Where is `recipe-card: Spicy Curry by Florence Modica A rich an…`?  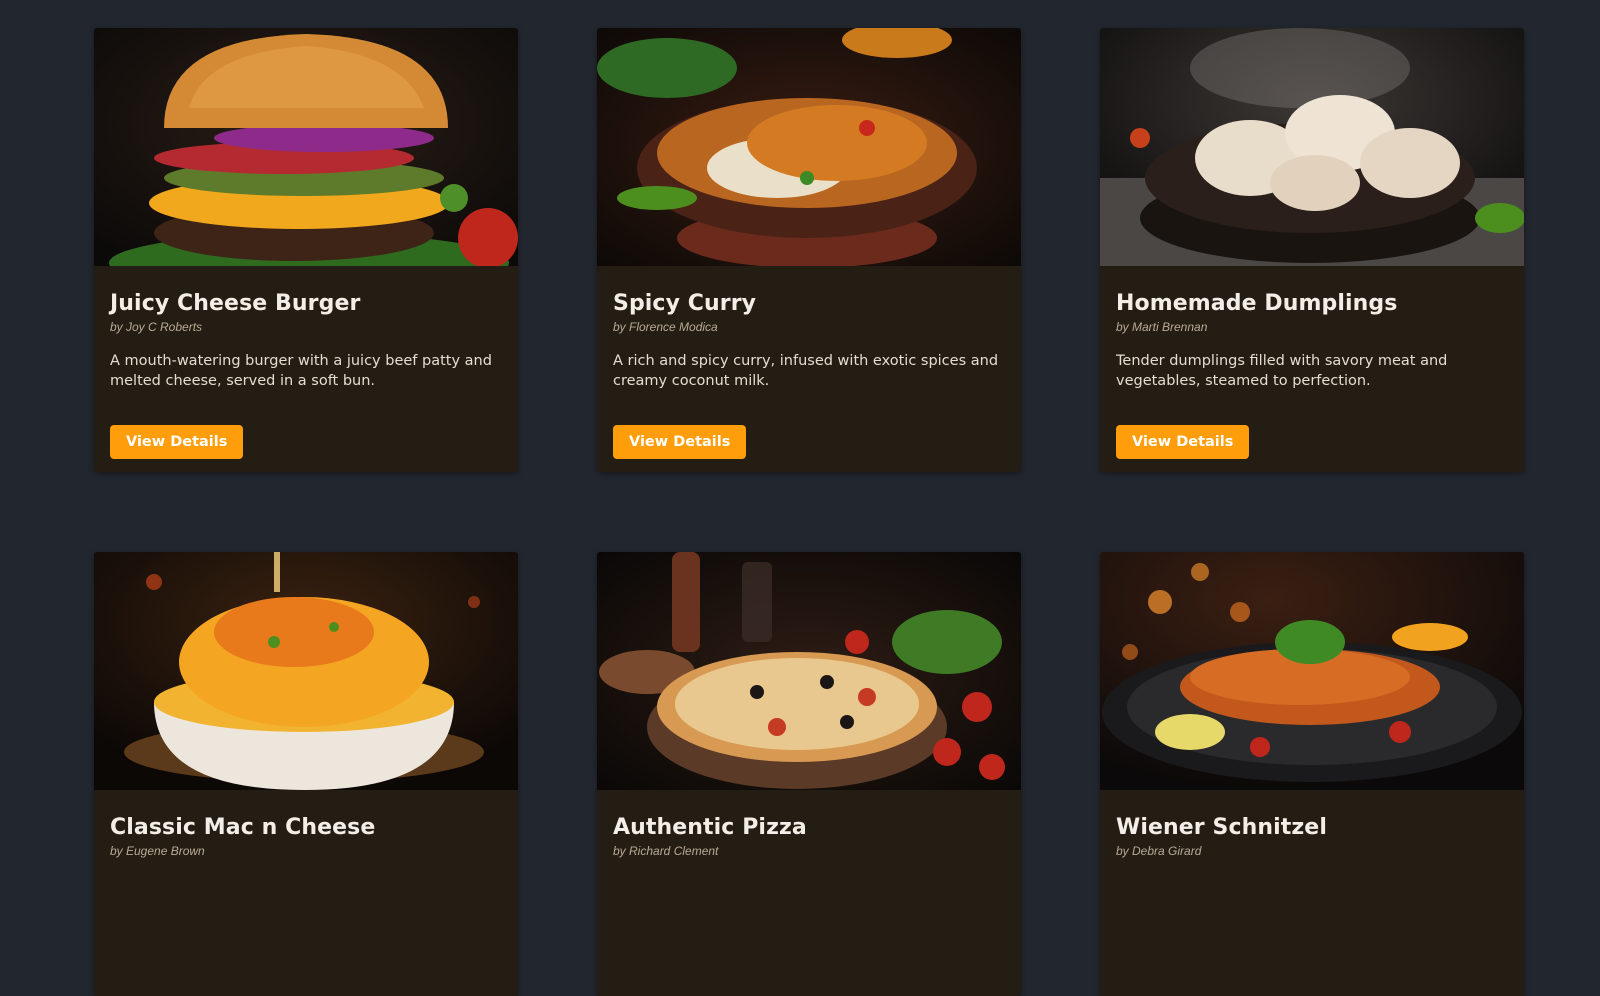 recipe-card: Spicy Curry by Florence Modica A rich an… is located at coordinates (809, 250).